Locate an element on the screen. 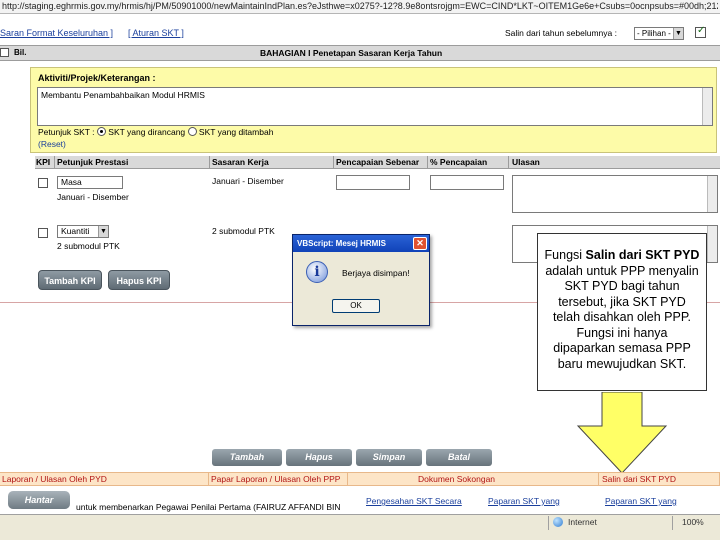 This screenshot has height=540, width=720. globe-icon is located at coordinates (558, 522).